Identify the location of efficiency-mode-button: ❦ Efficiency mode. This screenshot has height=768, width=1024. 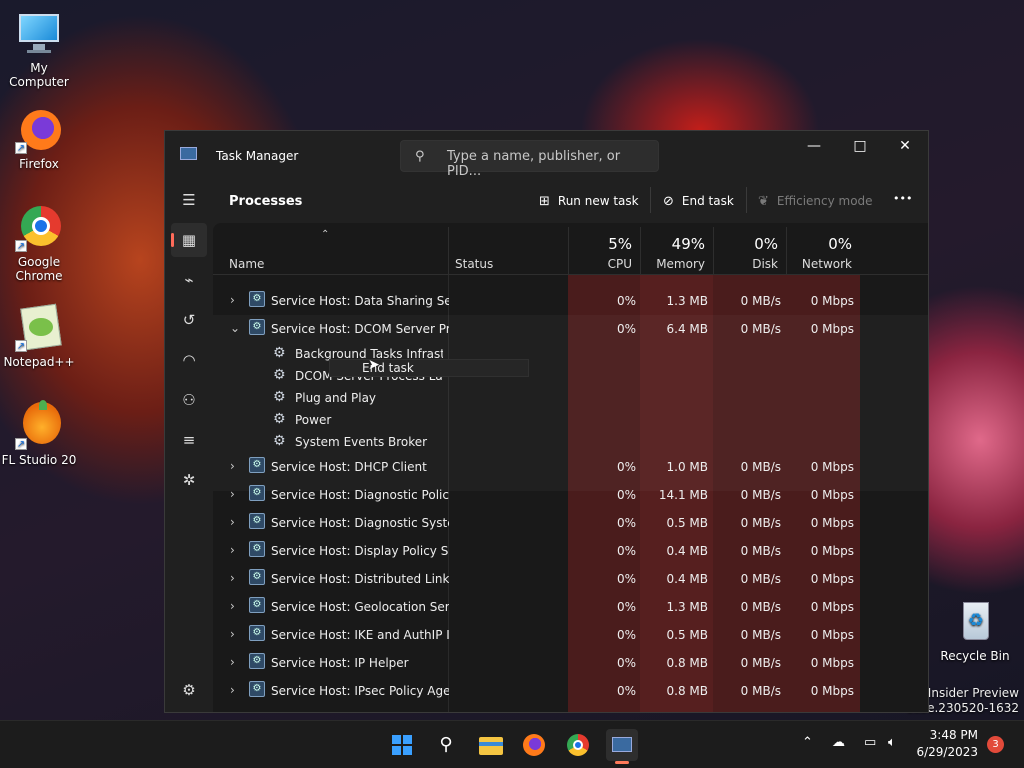
(815, 201).